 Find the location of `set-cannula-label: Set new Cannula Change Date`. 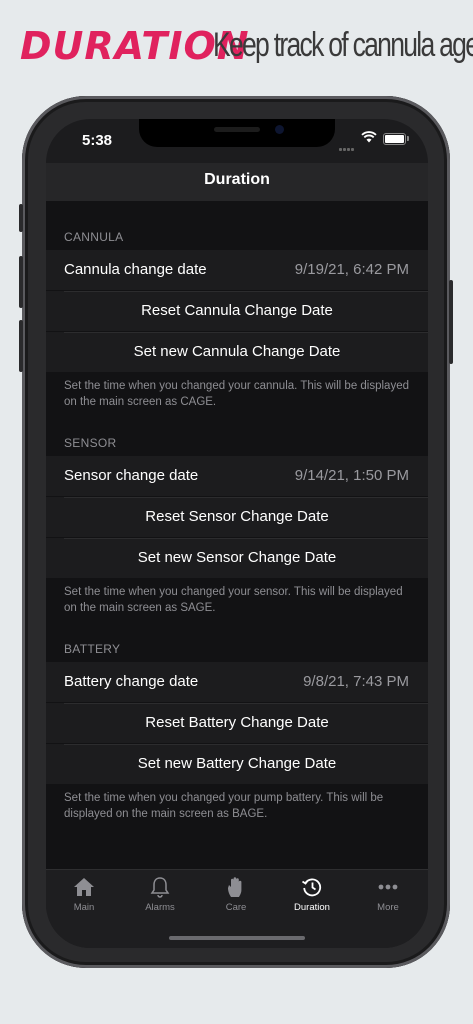

set-cannula-label: Set new Cannula Change Date is located at coordinates (237, 351).